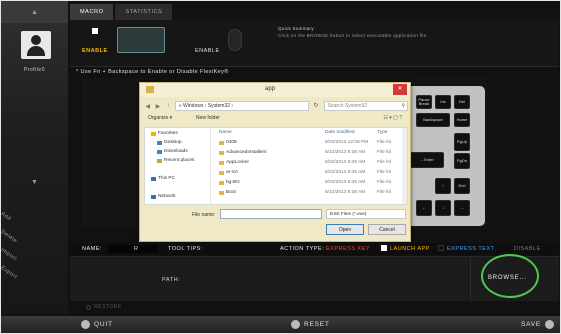 Image resolution: width=561 pixels, height=334 pixels. Describe the element at coordinates (95, 51) in the screenshot. I see `enable-keyboard-label: ENABLE` at that location.